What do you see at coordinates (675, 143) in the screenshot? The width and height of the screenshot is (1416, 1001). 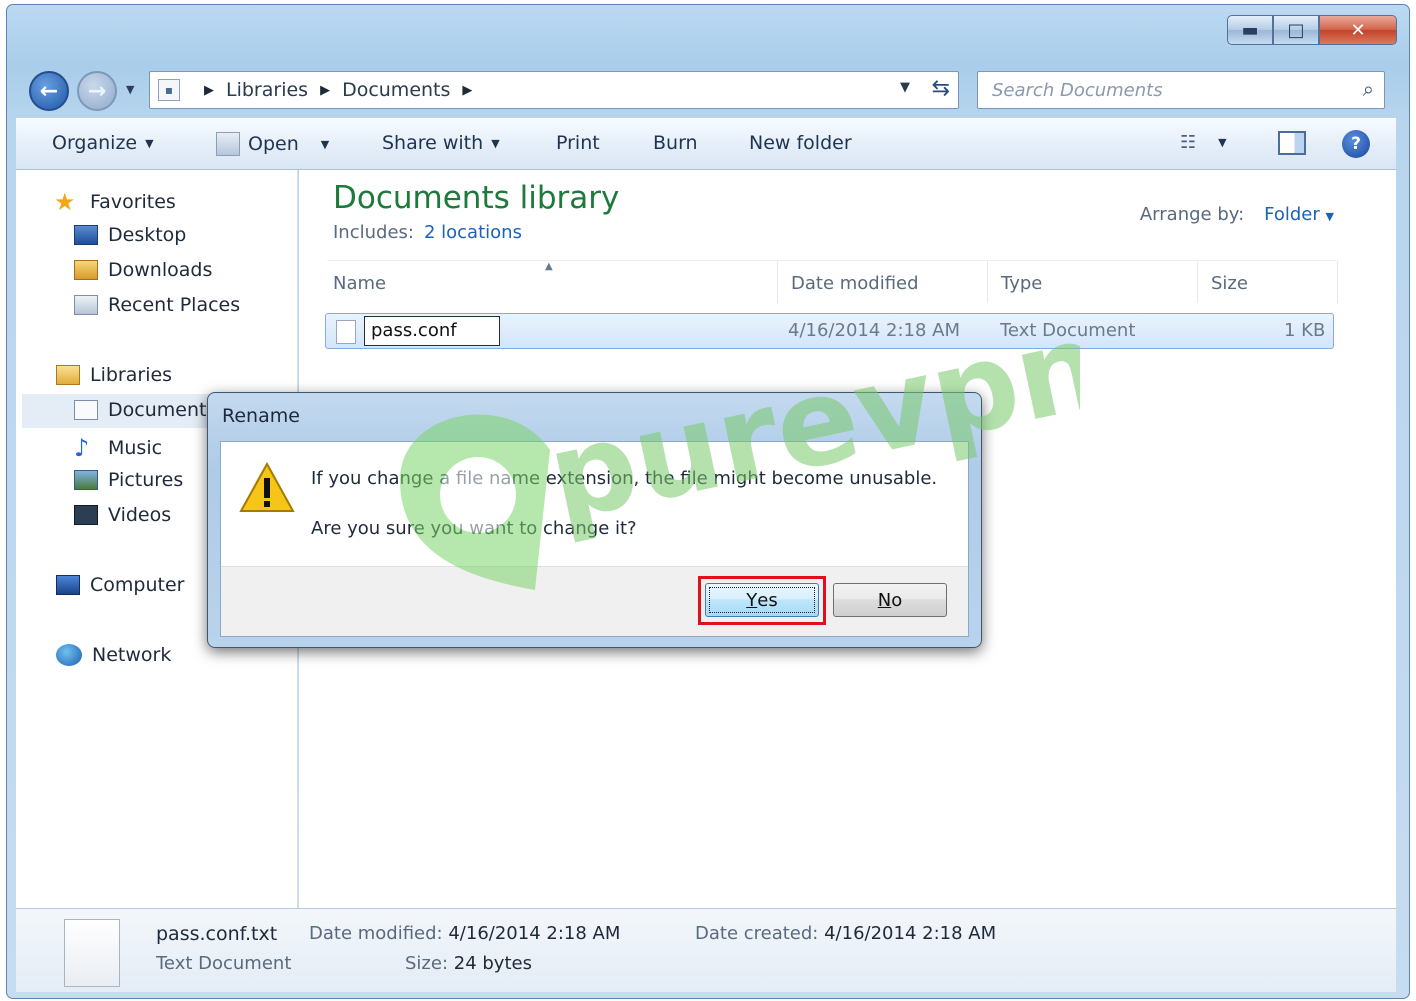 I see `burn-button: Burn` at bounding box center [675, 143].